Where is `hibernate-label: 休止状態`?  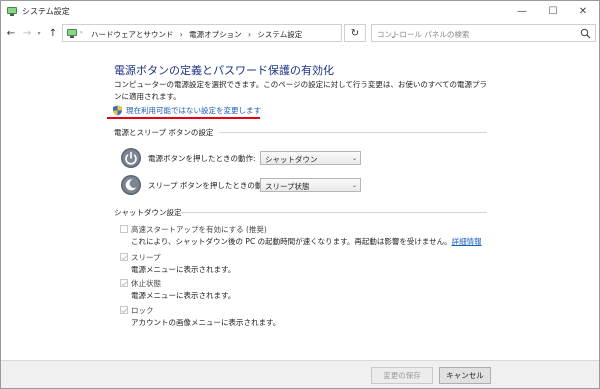
hibernate-label: 休止状態 is located at coordinates (146, 283).